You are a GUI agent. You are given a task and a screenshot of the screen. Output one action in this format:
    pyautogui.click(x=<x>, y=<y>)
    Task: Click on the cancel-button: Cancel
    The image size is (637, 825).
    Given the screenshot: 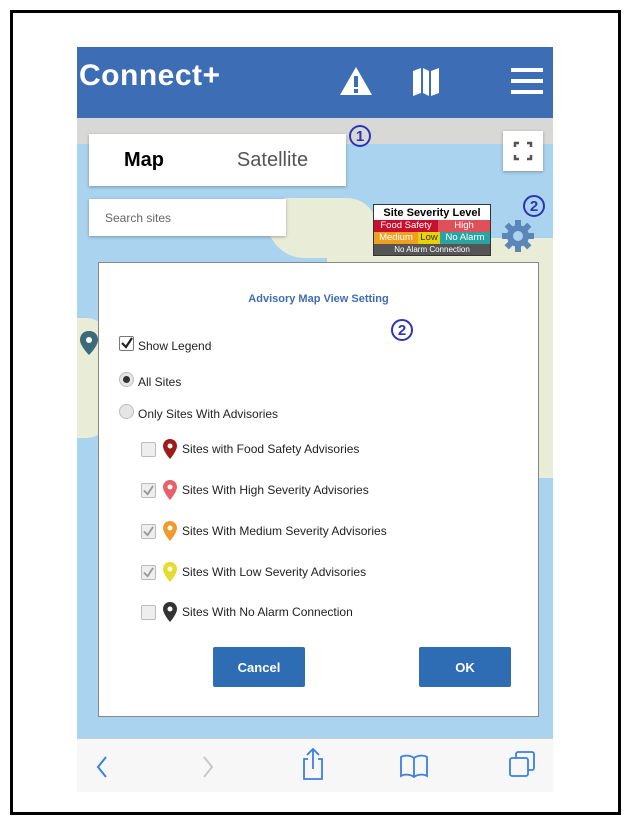 What is the action you would take?
    pyautogui.click(x=259, y=667)
    